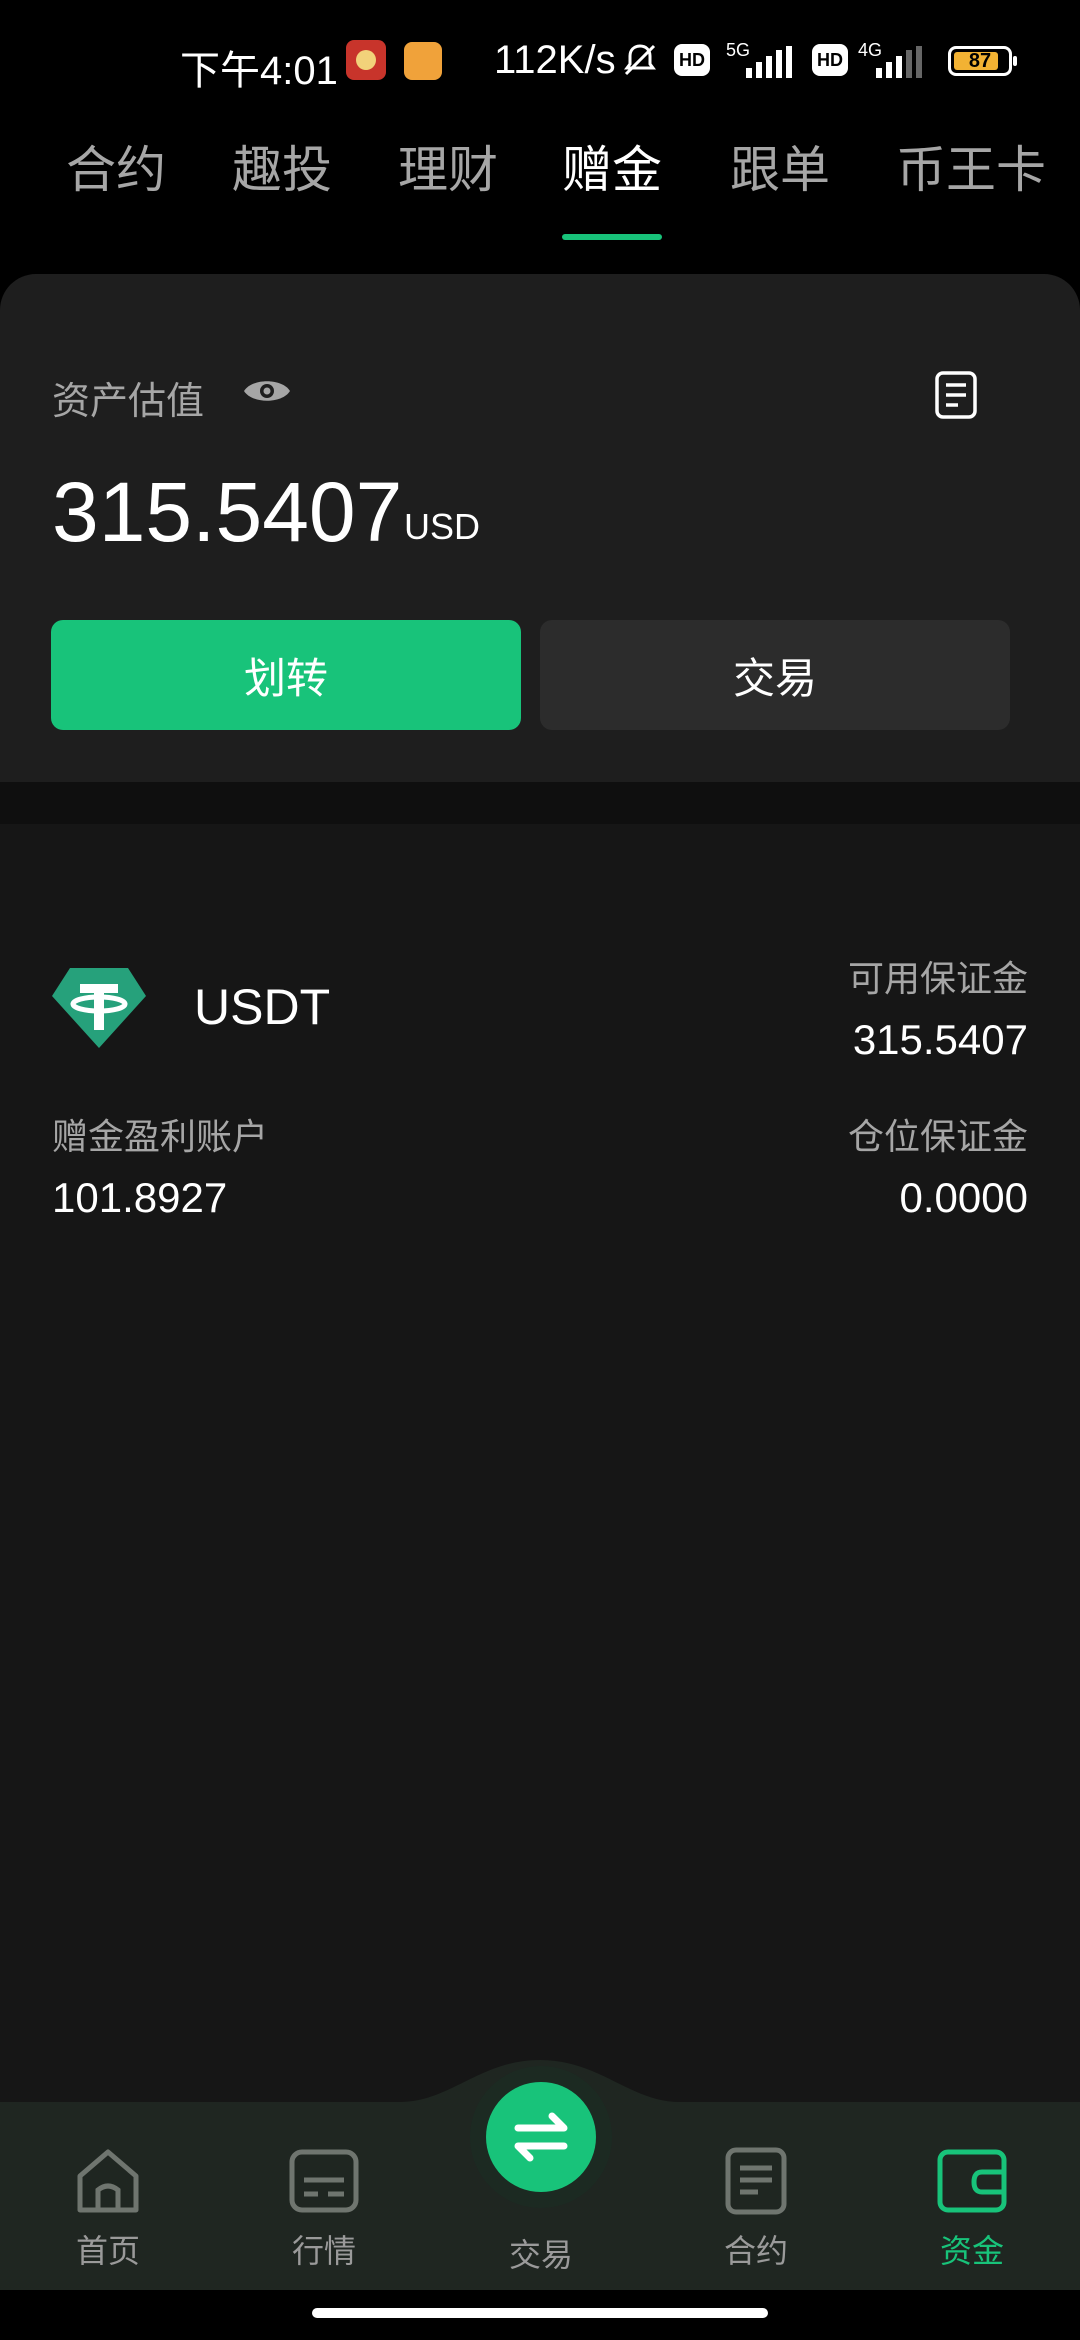 The width and height of the screenshot is (1080, 2340). What do you see at coordinates (956, 395) in the screenshot?
I see `record-icon` at bounding box center [956, 395].